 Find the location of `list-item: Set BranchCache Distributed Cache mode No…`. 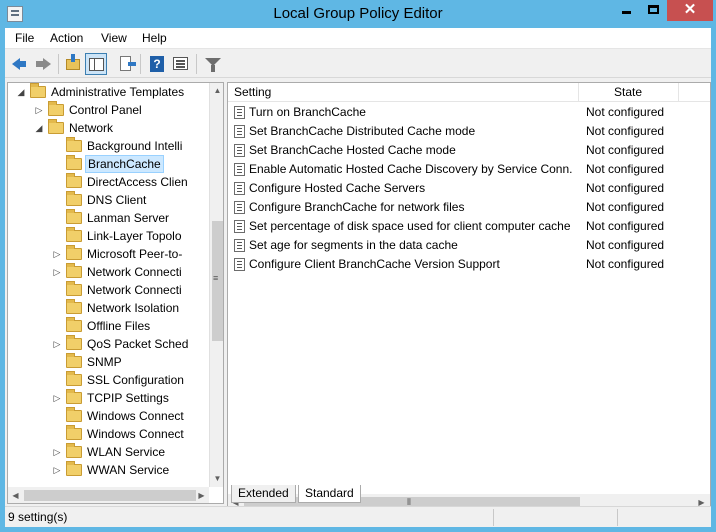

list-item: Set BranchCache Distributed Cache mode No… is located at coordinates (463, 131).